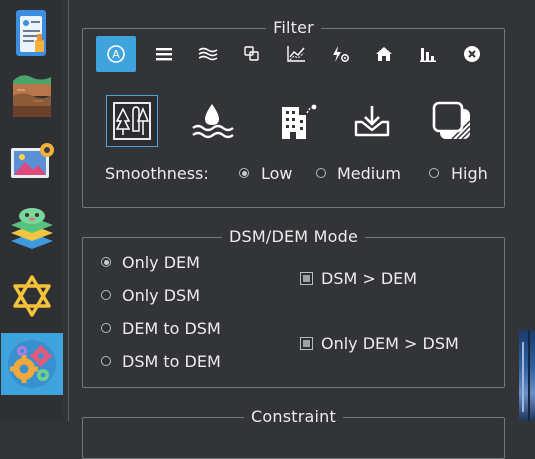 Image resolution: width=535 pixels, height=459 pixels. Describe the element at coordinates (161, 295) in the screenshot. I see `only-dsm-label: Only DSM` at that location.